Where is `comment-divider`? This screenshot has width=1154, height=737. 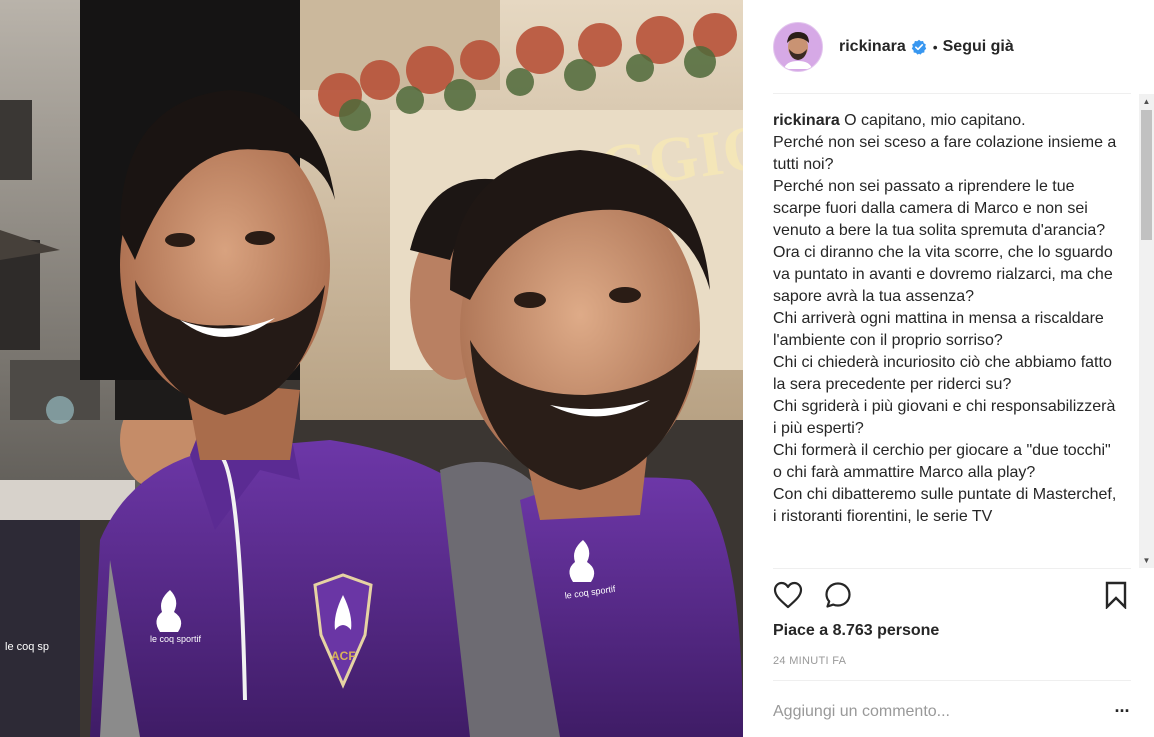 comment-divider is located at coordinates (952, 680).